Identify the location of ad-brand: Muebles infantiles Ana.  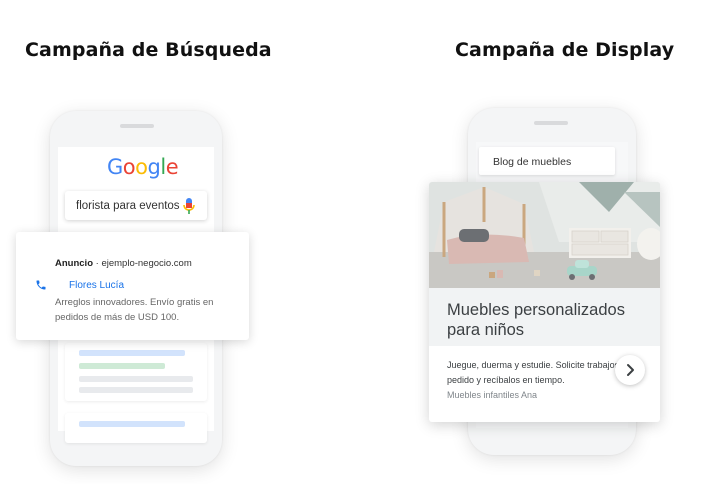
(492, 395).